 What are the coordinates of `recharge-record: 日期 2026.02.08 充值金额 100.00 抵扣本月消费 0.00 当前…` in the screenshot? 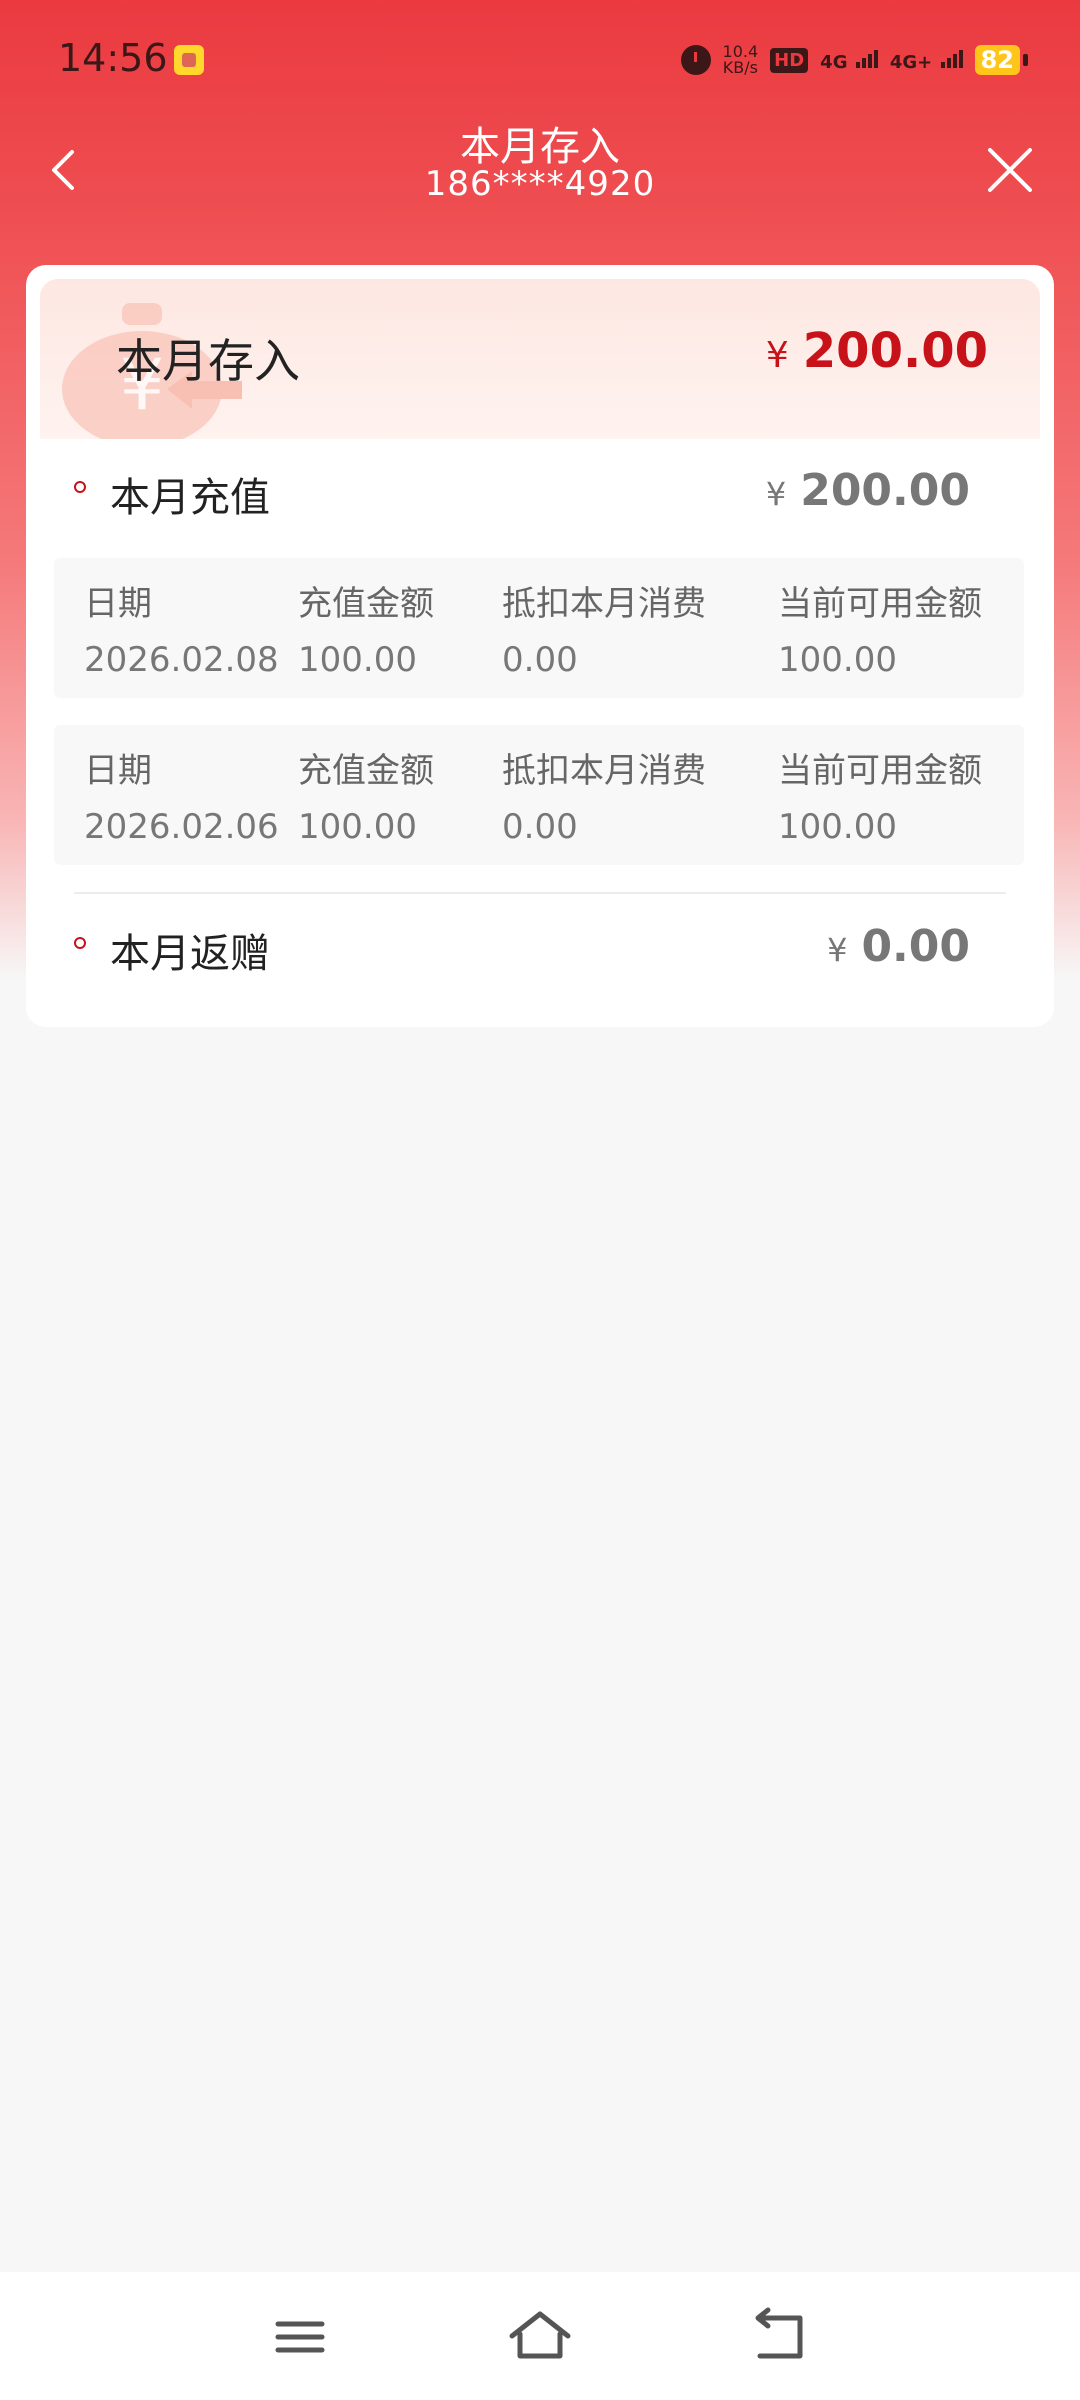 It's located at (539, 628).